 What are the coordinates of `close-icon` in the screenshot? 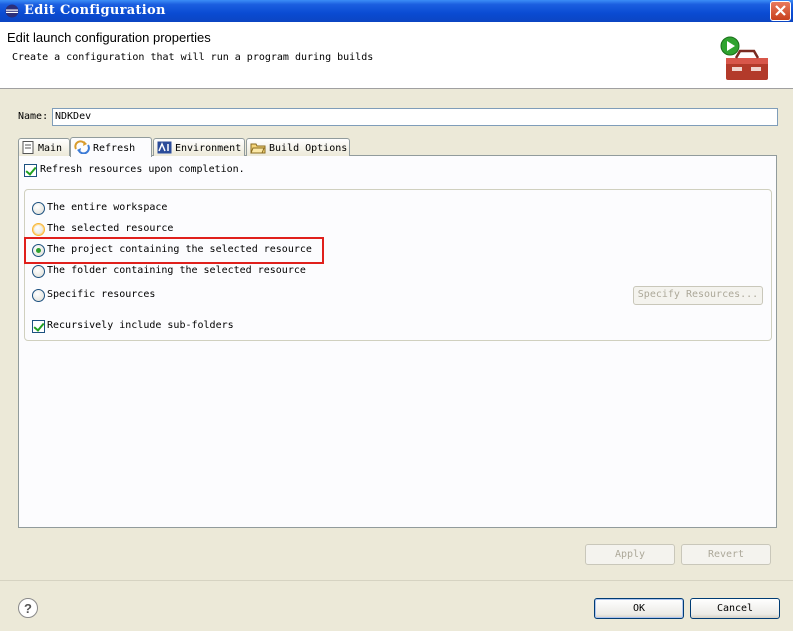 It's located at (780, 10).